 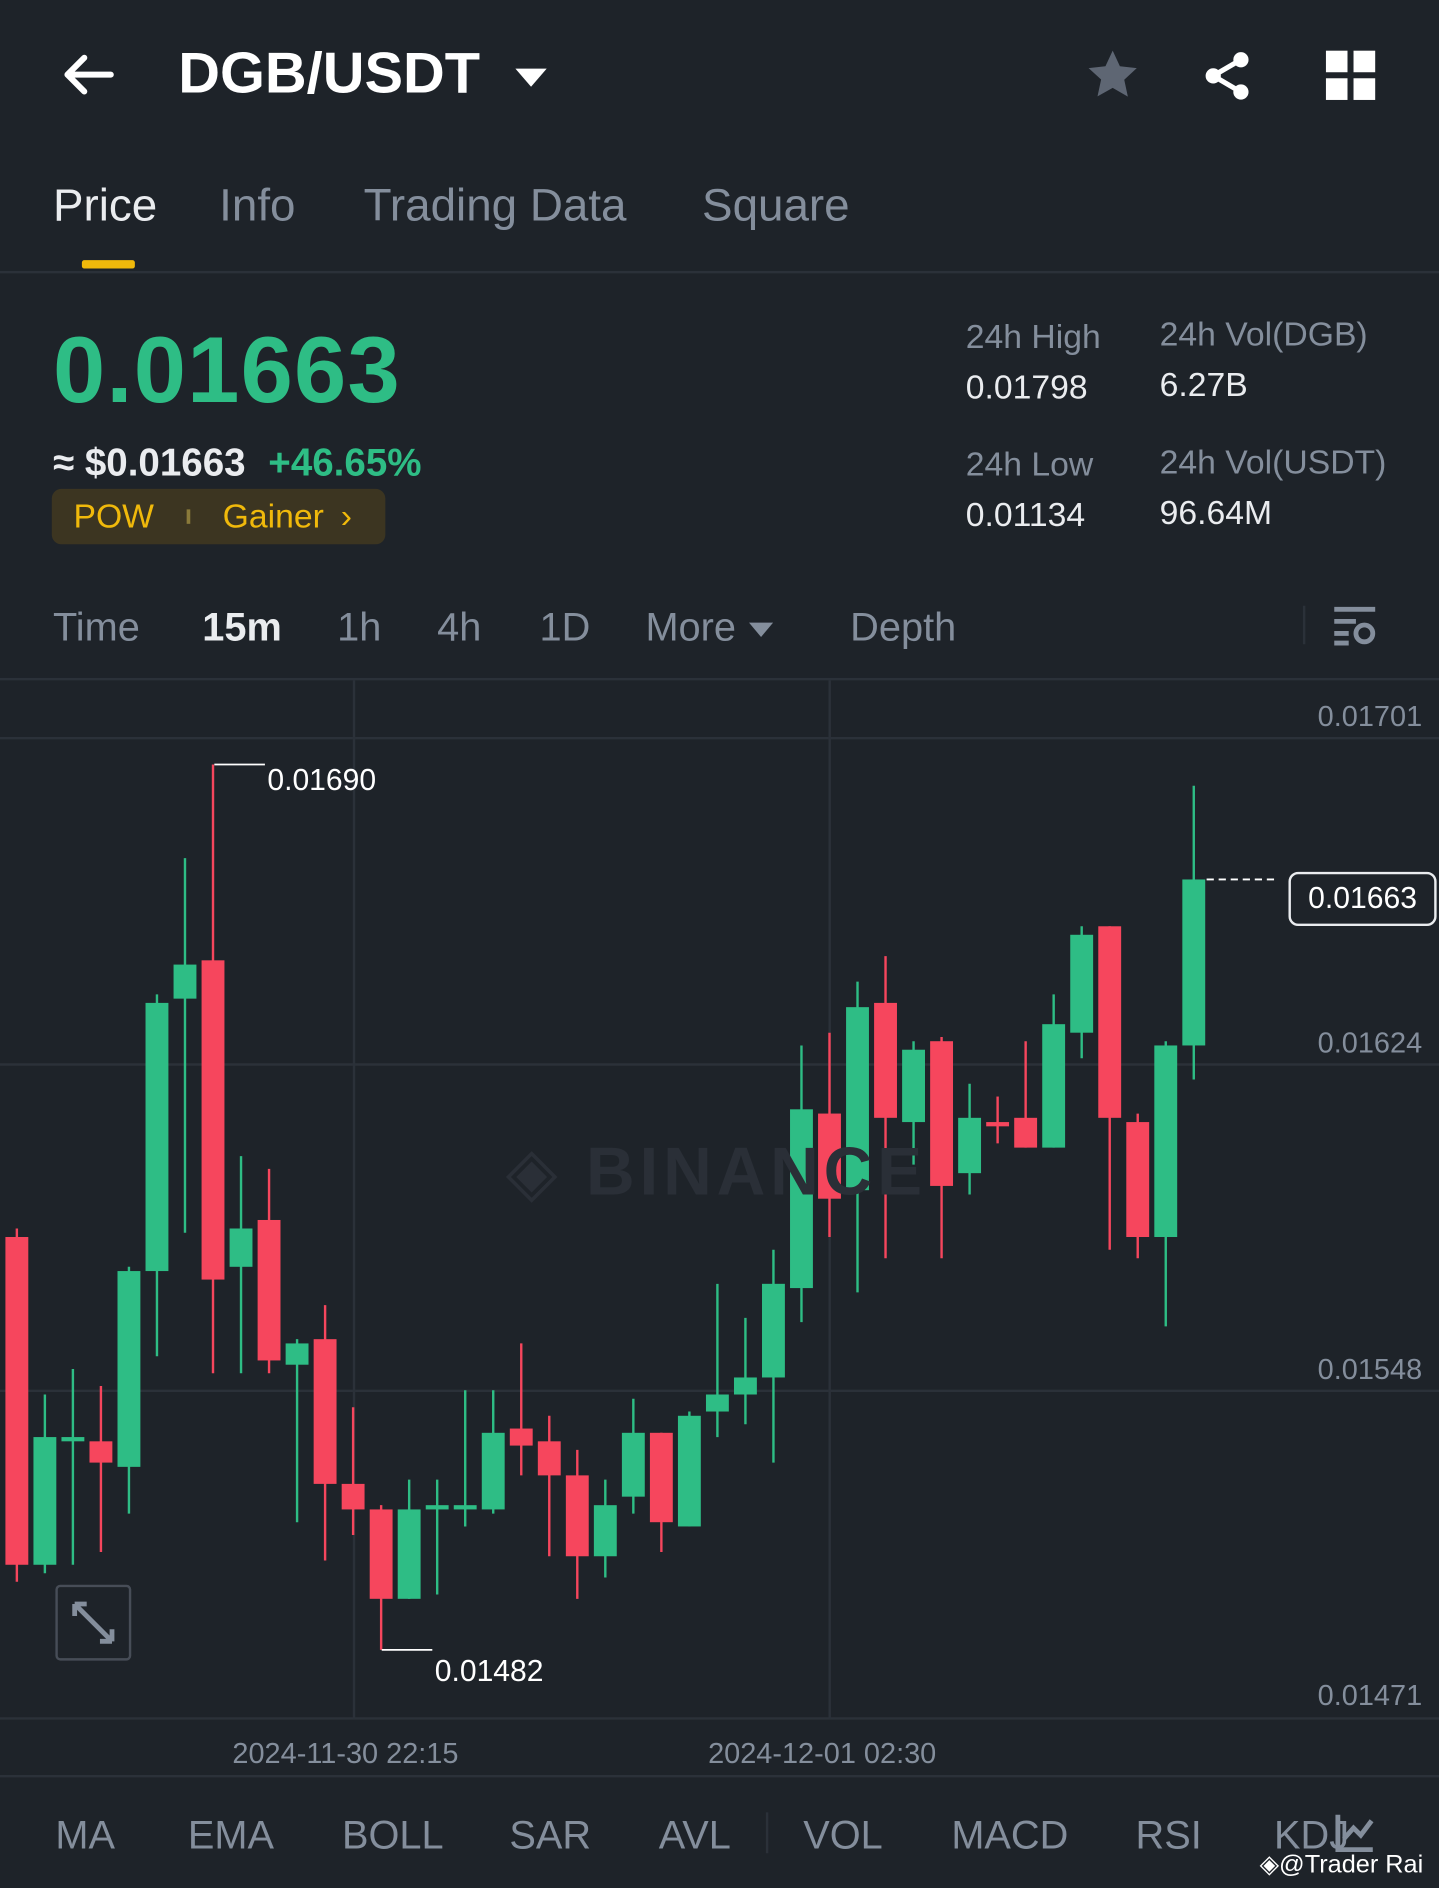 I want to click on y-tick: 0.01701, so click(x=1370, y=717).